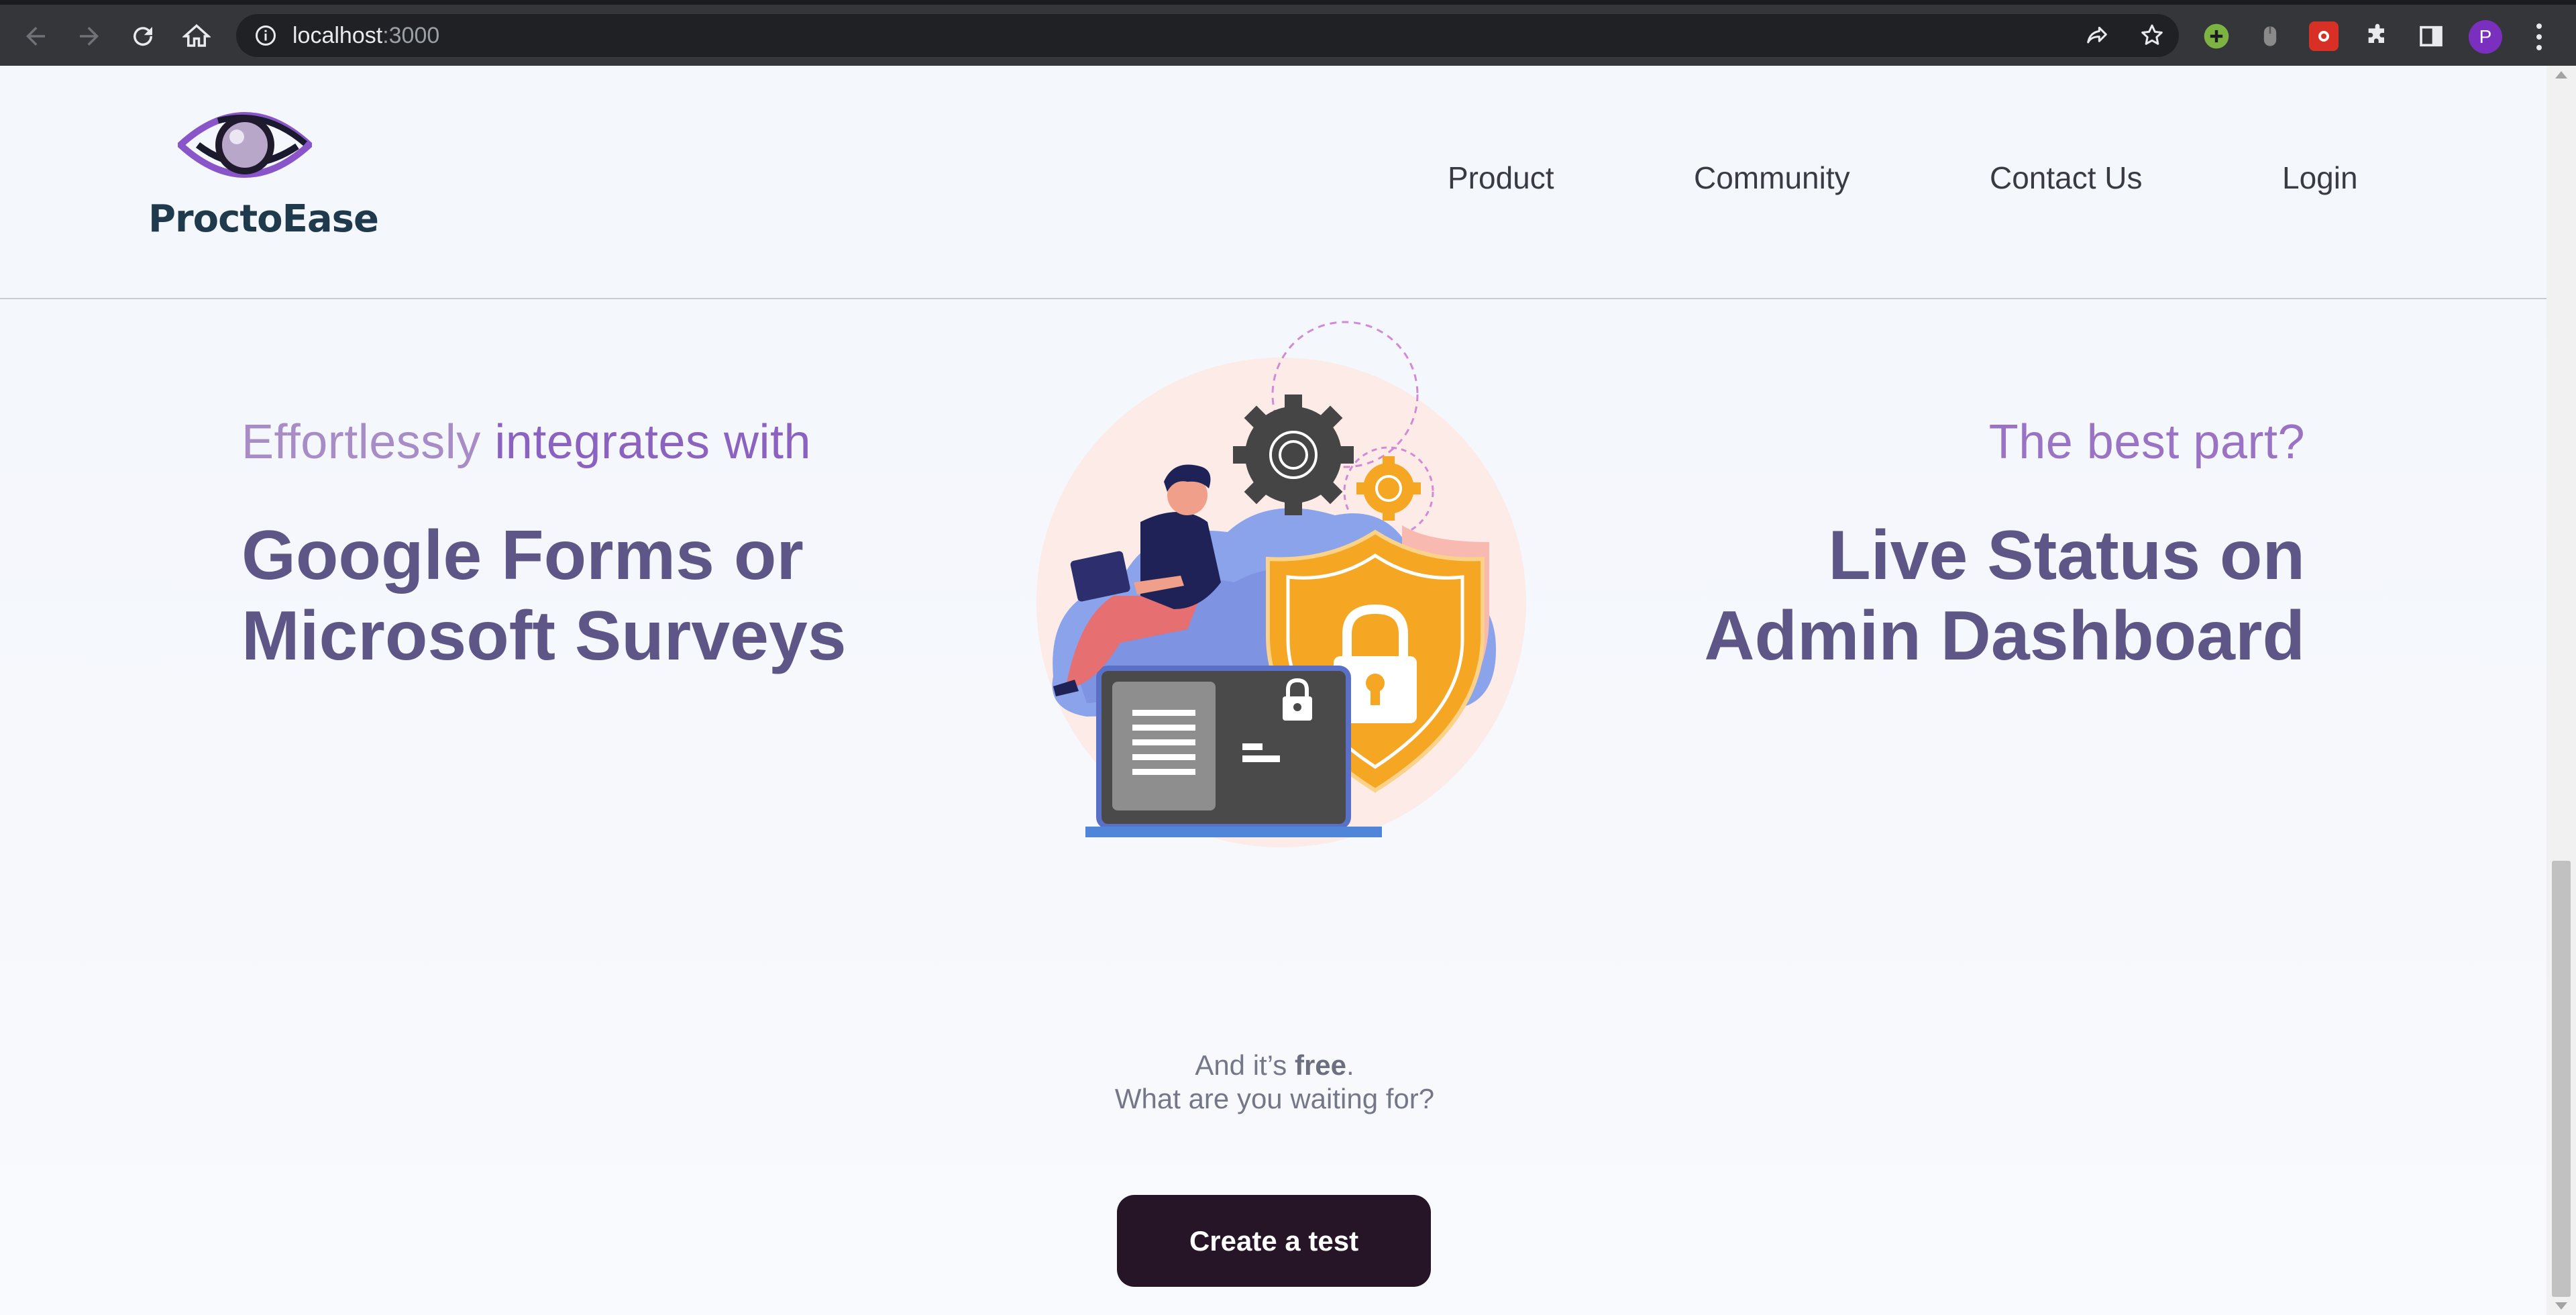 The image size is (2576, 1315). What do you see at coordinates (522, 555) in the screenshot?
I see `headline-line-1: Google Forms or` at bounding box center [522, 555].